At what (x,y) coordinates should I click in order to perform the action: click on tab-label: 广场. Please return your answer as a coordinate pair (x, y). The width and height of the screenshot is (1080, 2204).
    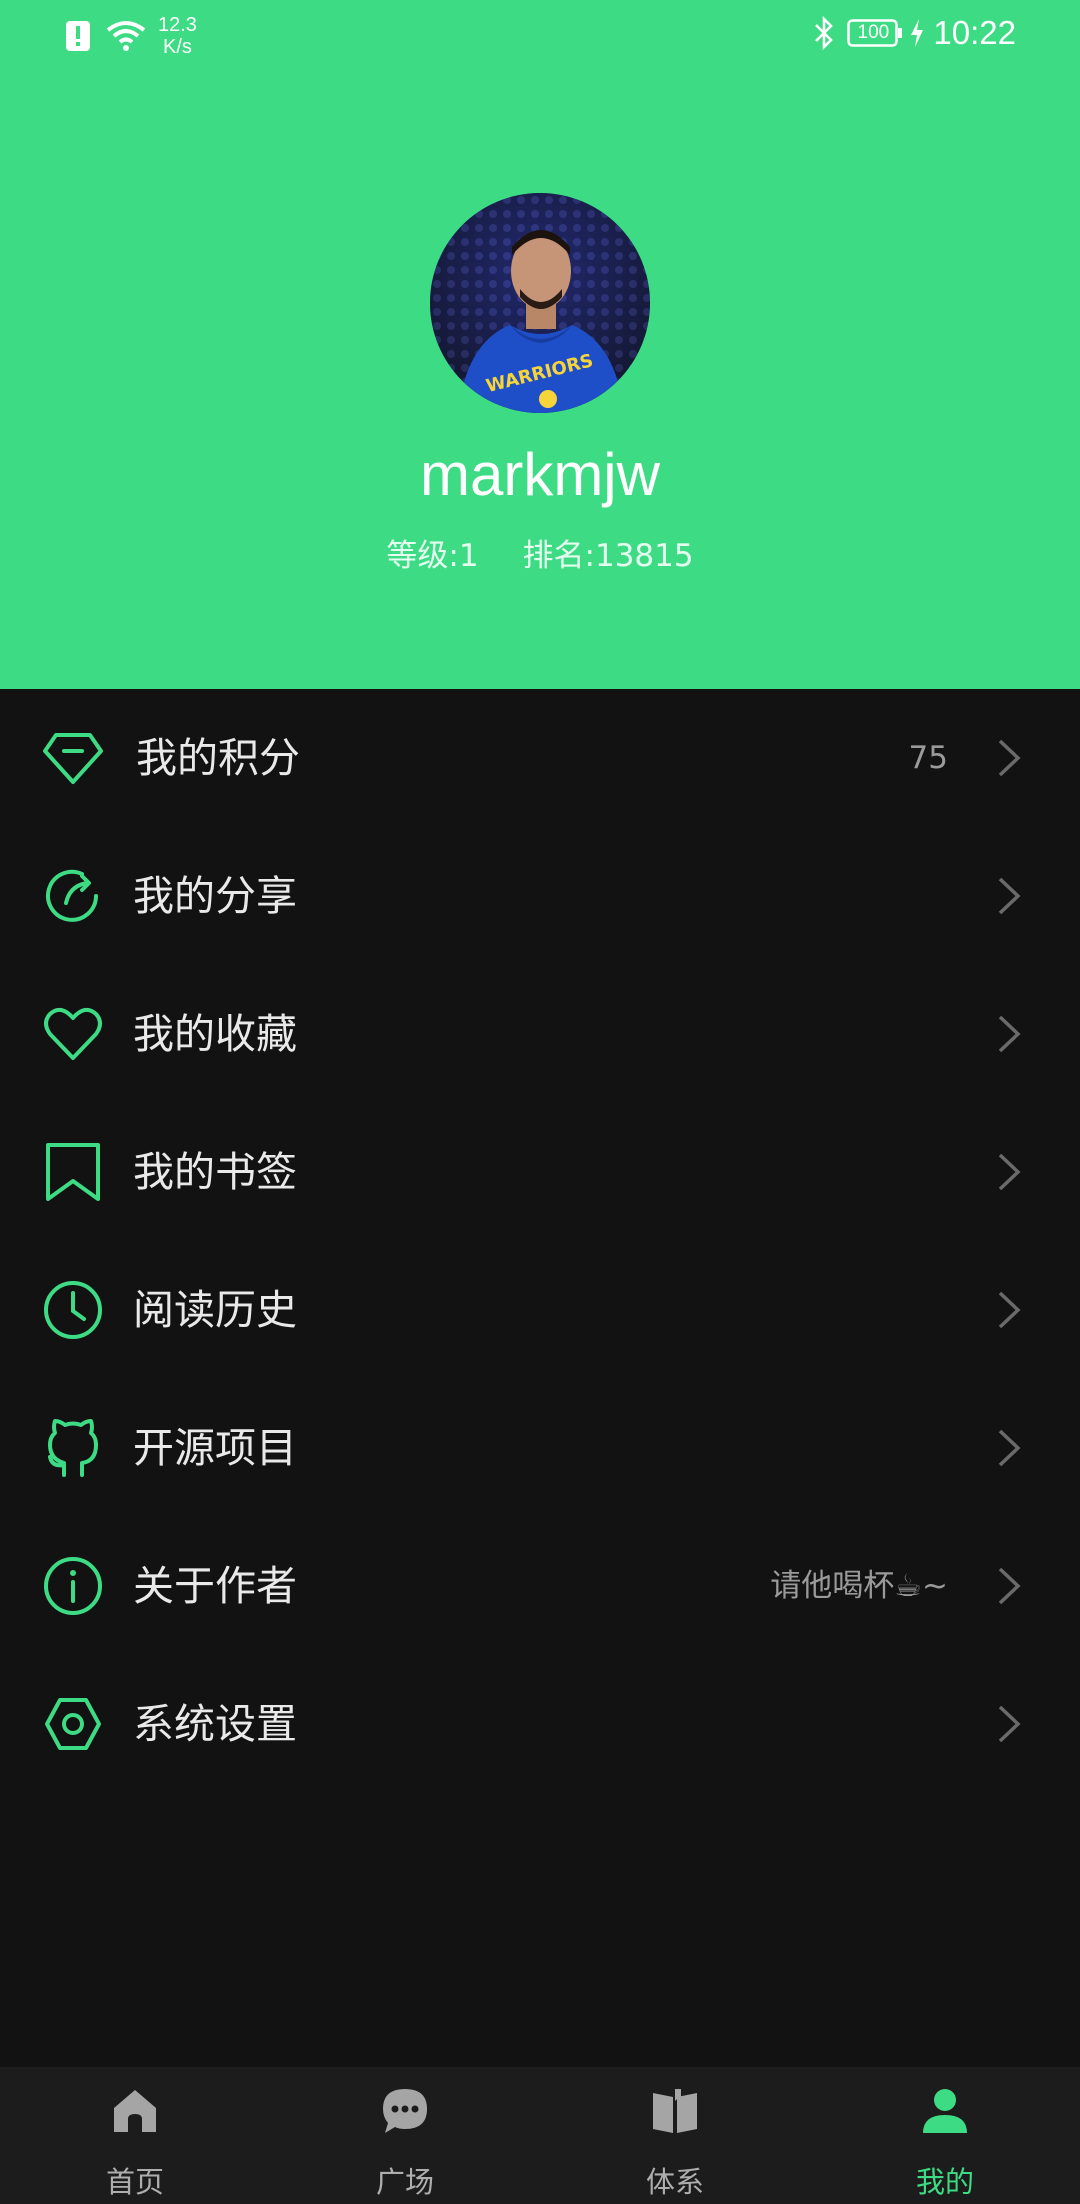
    Looking at the image, I should click on (404, 2182).